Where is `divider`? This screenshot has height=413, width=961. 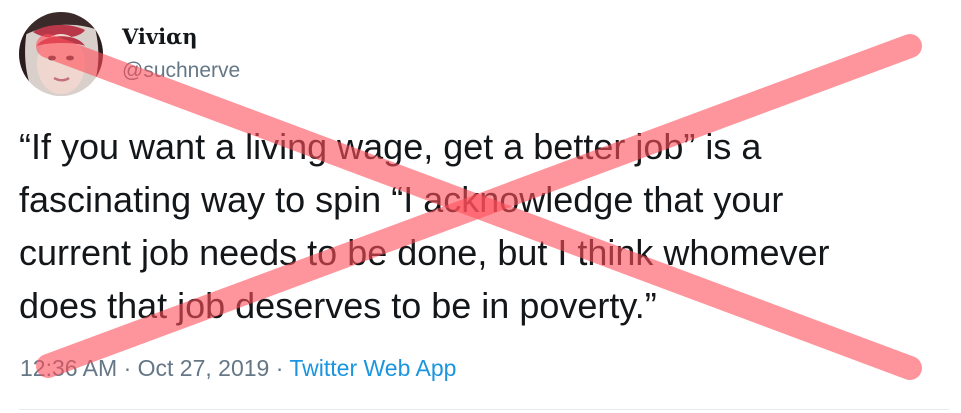
divider is located at coordinates (484, 409).